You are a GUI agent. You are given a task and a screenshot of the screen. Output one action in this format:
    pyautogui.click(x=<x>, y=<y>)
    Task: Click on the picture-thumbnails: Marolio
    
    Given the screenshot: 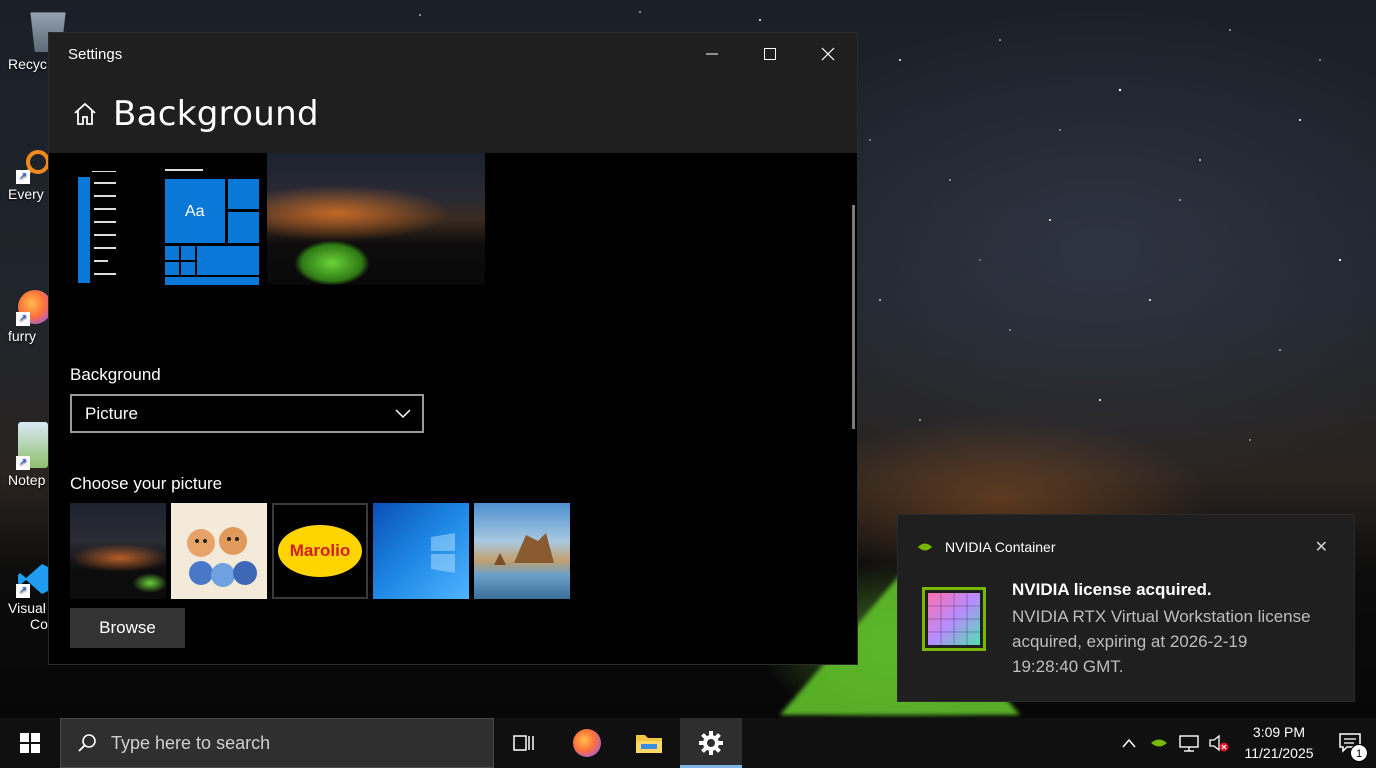 What is the action you would take?
    pyautogui.click(x=320, y=551)
    